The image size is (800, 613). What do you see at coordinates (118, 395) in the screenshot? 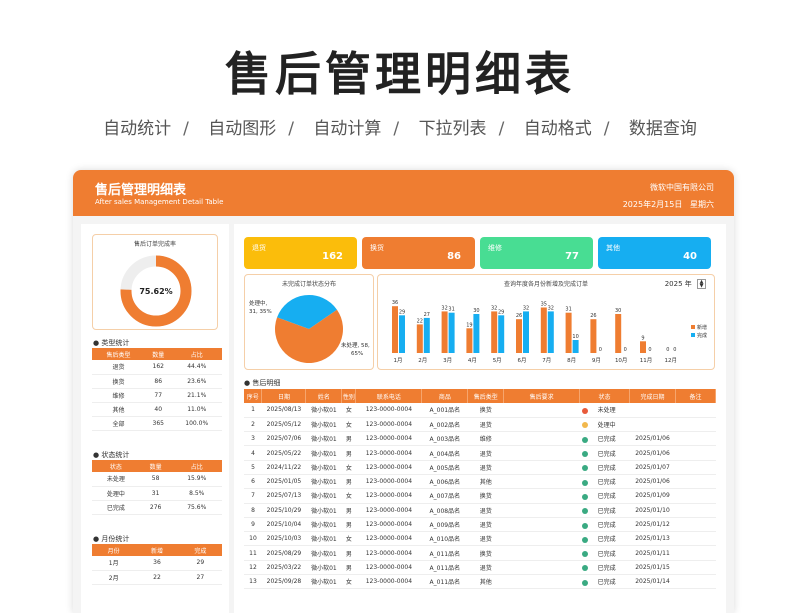
I see `table-cell: 维修` at bounding box center [118, 395].